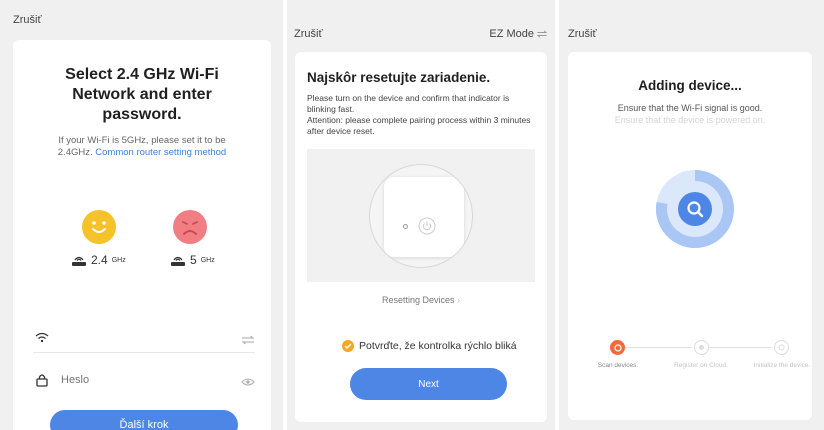  What do you see at coordinates (428, 384) in the screenshot?
I see `next-button: Next` at bounding box center [428, 384].